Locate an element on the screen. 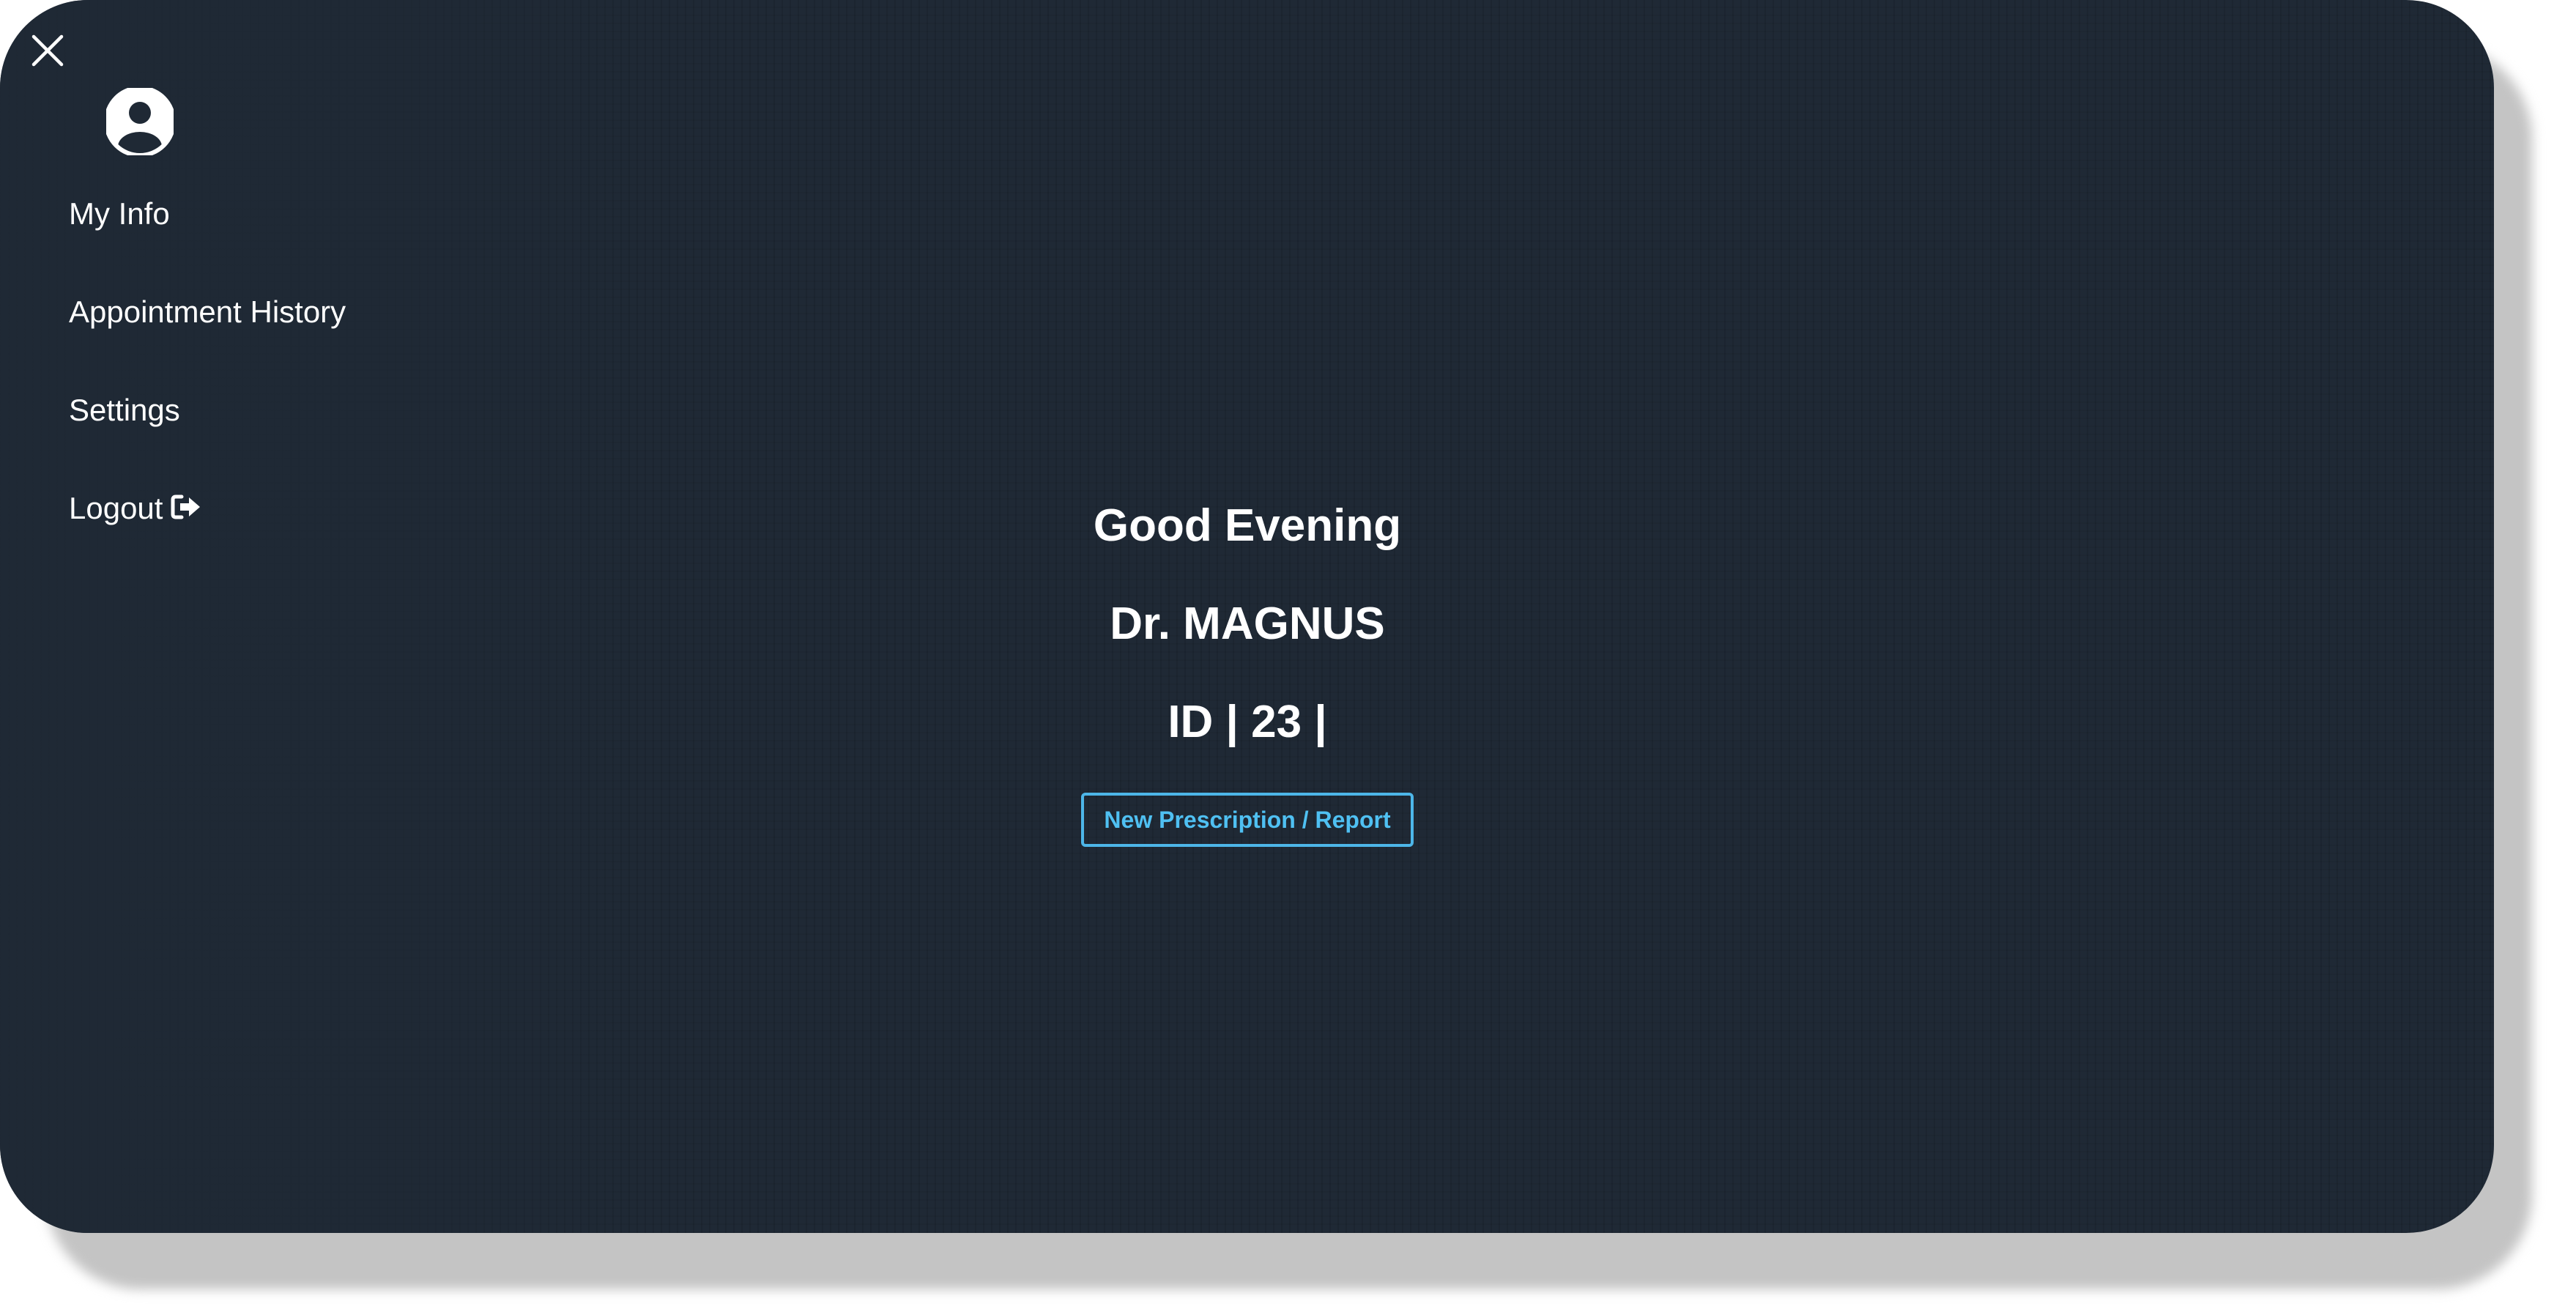 This screenshot has width=2576, height=1315. menu-item-settings: Settings is located at coordinates (207, 437).